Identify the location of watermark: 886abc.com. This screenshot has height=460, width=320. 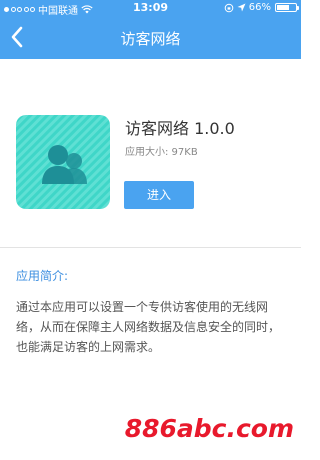
(209, 428).